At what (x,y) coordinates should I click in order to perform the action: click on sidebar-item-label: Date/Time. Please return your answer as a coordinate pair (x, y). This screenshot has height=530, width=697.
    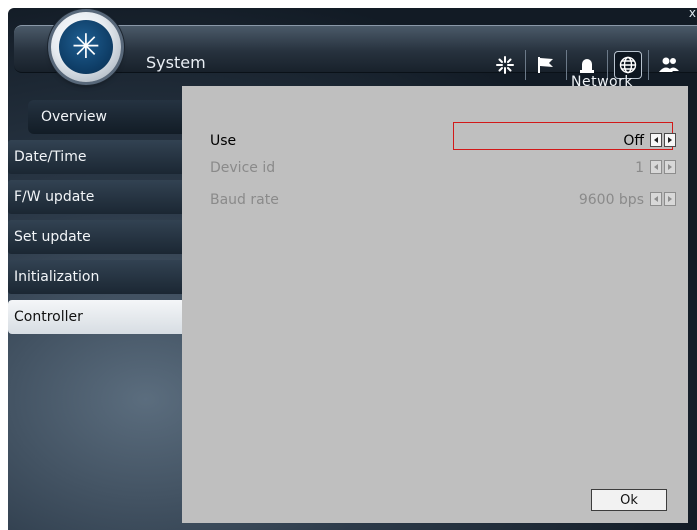
    Looking at the image, I should click on (50, 157).